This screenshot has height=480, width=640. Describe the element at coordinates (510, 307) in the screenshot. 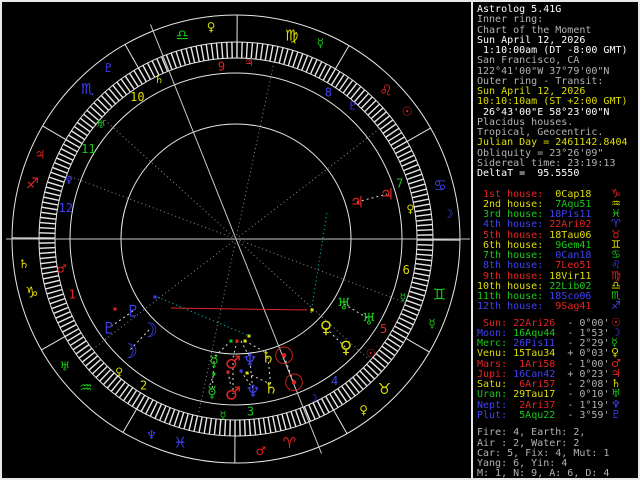

I see `house-label: 12th house:` at that location.